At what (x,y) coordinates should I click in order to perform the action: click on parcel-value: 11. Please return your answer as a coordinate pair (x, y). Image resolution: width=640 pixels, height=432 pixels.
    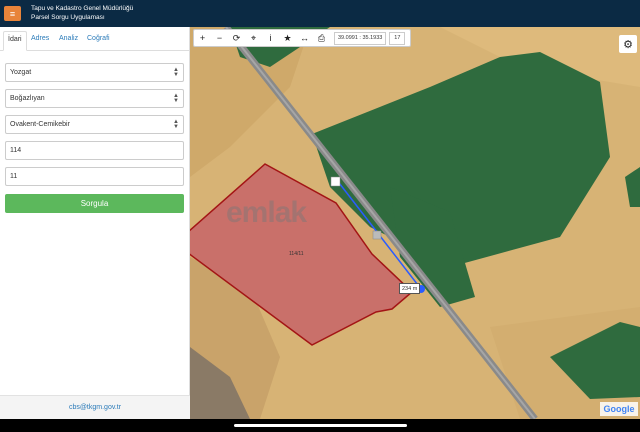
    Looking at the image, I should click on (14, 176).